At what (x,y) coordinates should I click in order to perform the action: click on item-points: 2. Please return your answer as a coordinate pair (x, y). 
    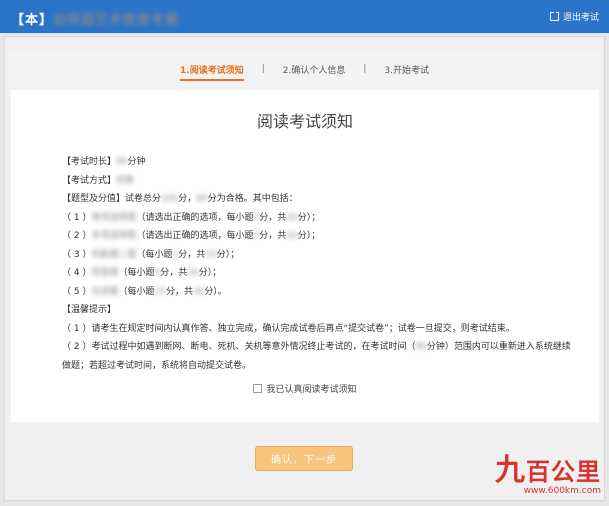
    Looking at the image, I should click on (256, 236).